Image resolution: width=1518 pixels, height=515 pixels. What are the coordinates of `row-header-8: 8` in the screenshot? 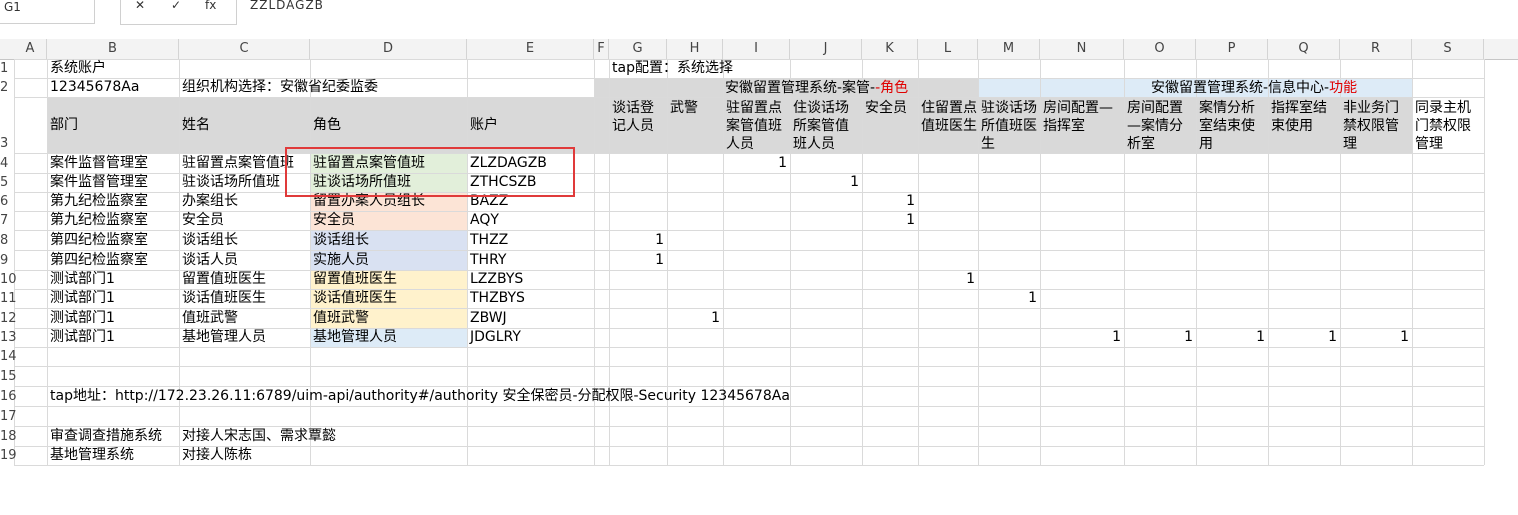 It's located at (7, 241).